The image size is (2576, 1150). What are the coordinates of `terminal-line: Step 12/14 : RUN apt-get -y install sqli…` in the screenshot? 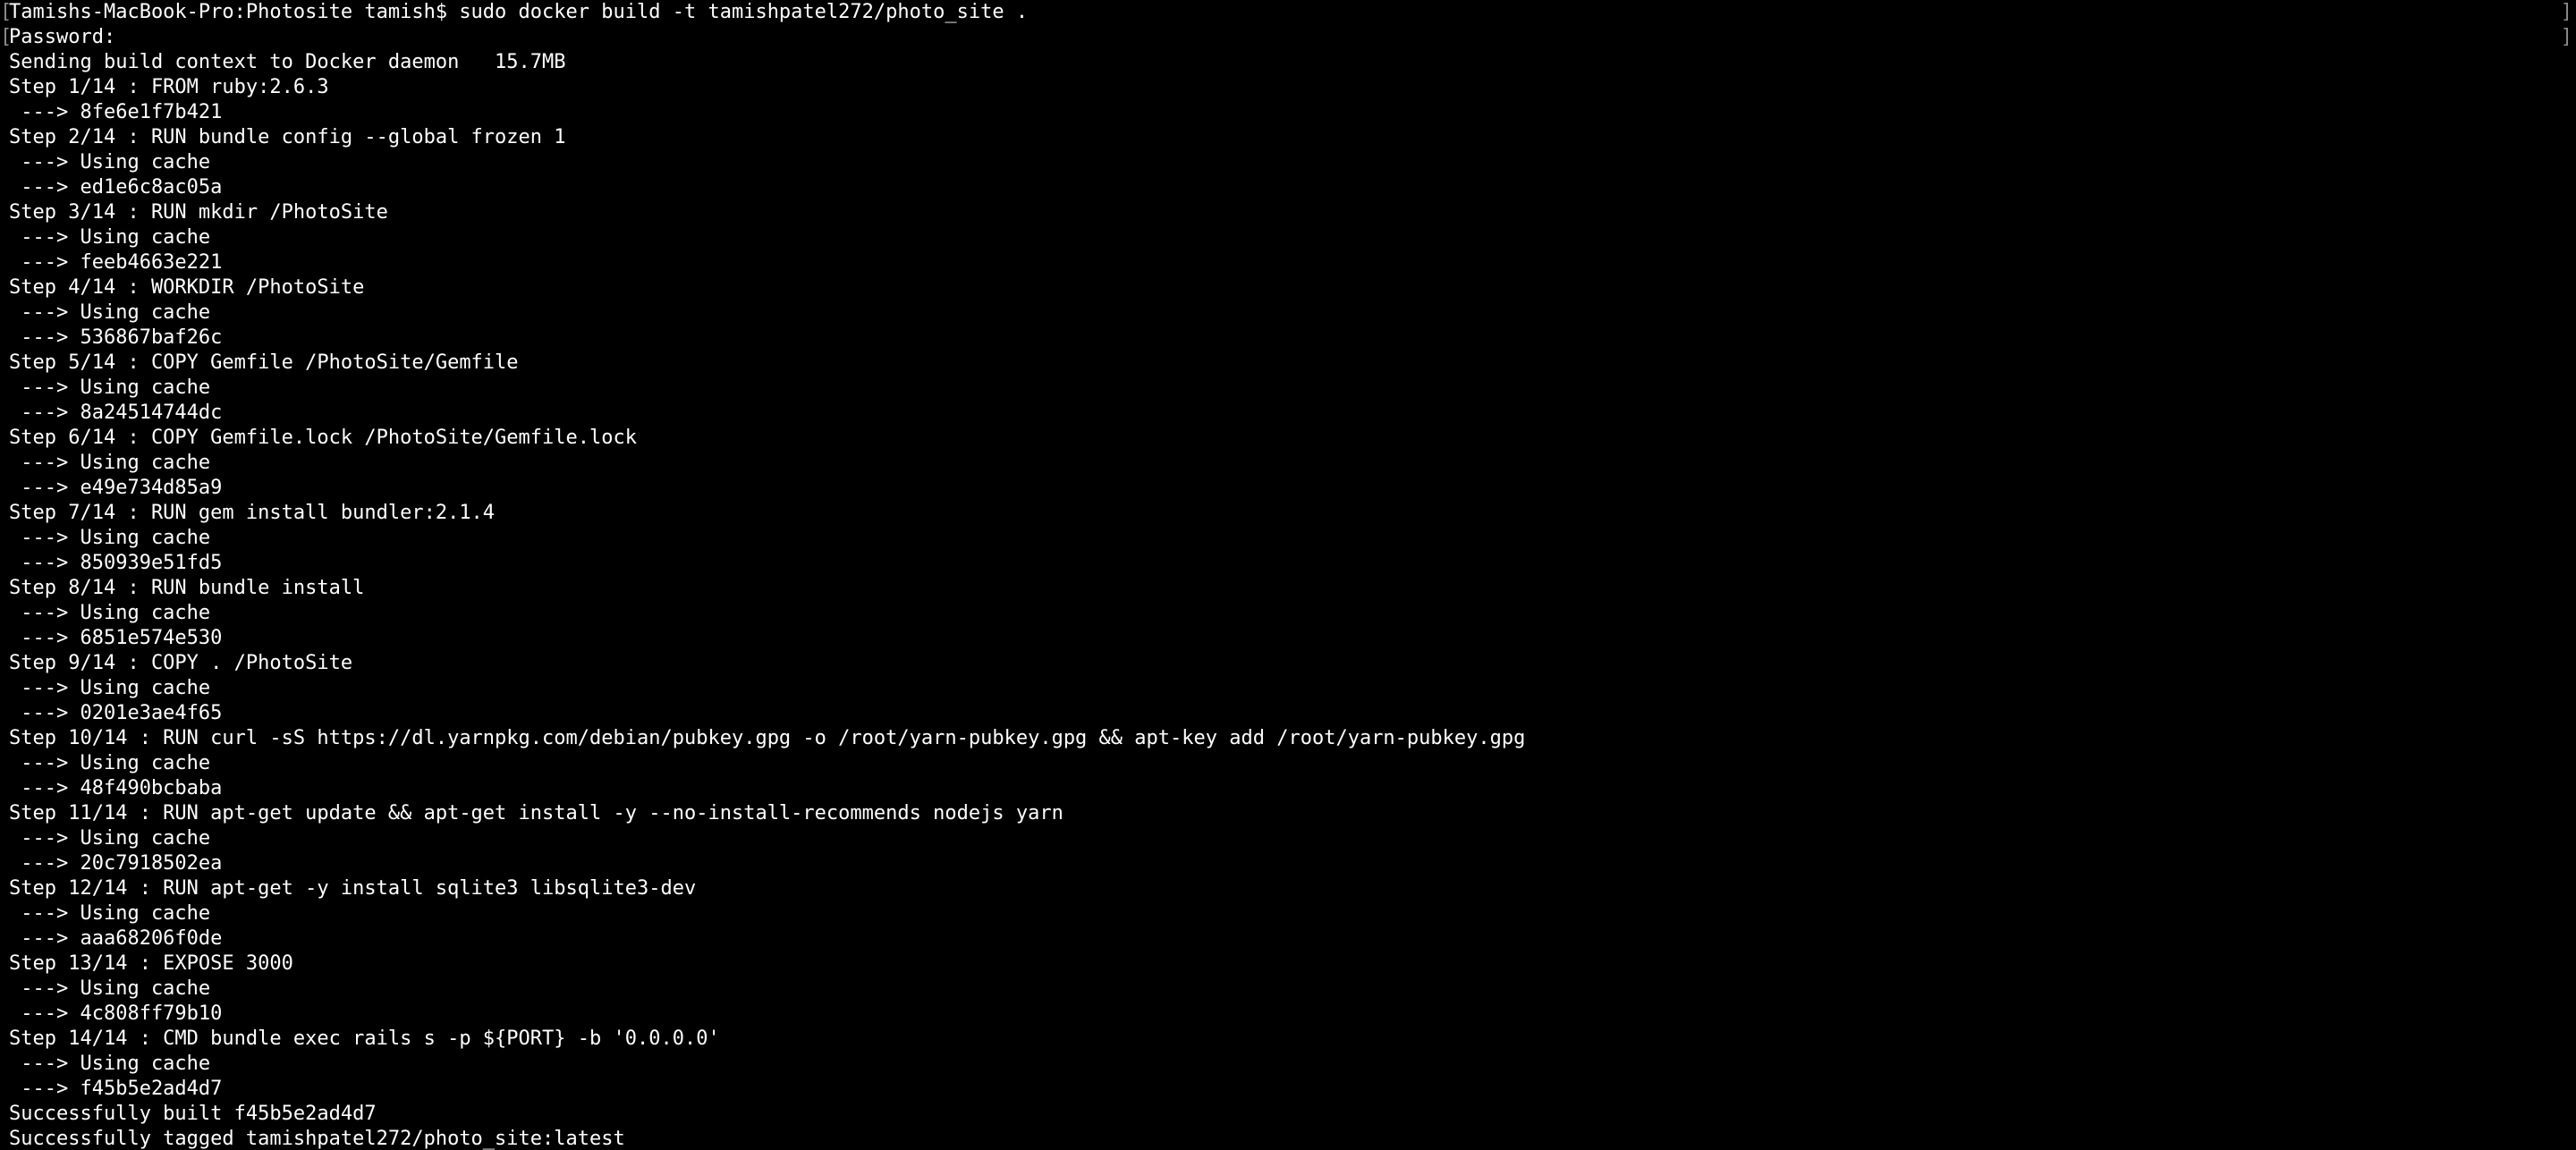 It's located at (353, 888).